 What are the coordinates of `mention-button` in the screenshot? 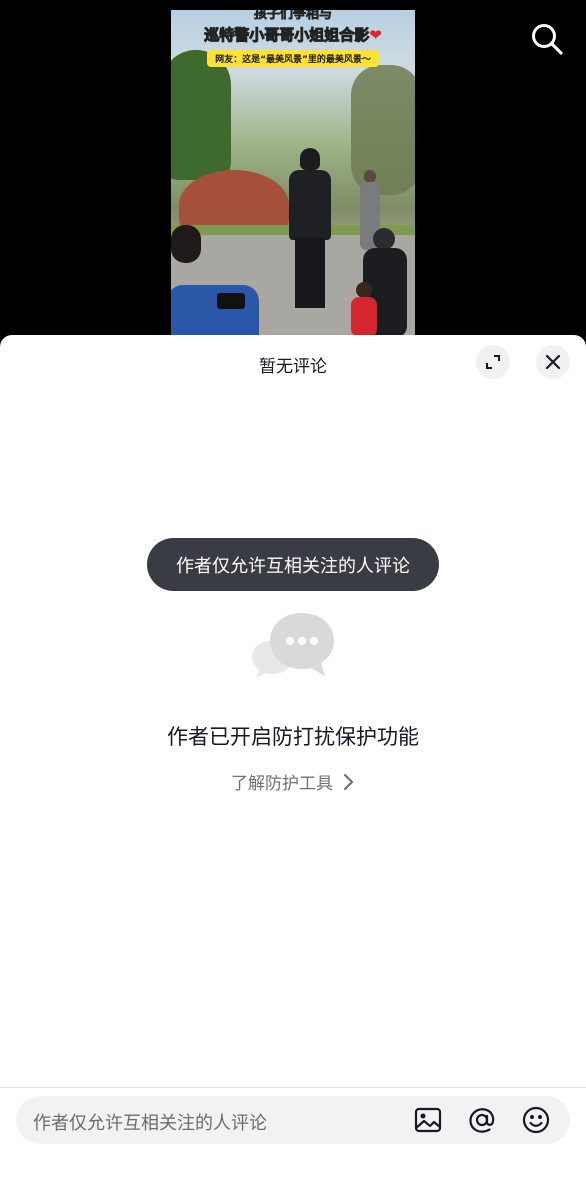 It's located at (482, 1120).